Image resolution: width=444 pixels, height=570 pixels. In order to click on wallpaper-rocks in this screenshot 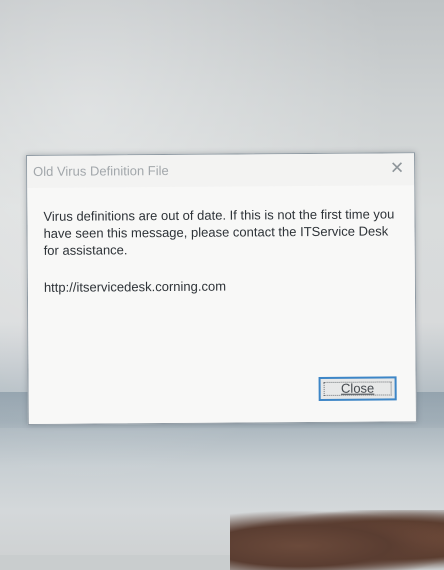, I will do `click(337, 540)`.